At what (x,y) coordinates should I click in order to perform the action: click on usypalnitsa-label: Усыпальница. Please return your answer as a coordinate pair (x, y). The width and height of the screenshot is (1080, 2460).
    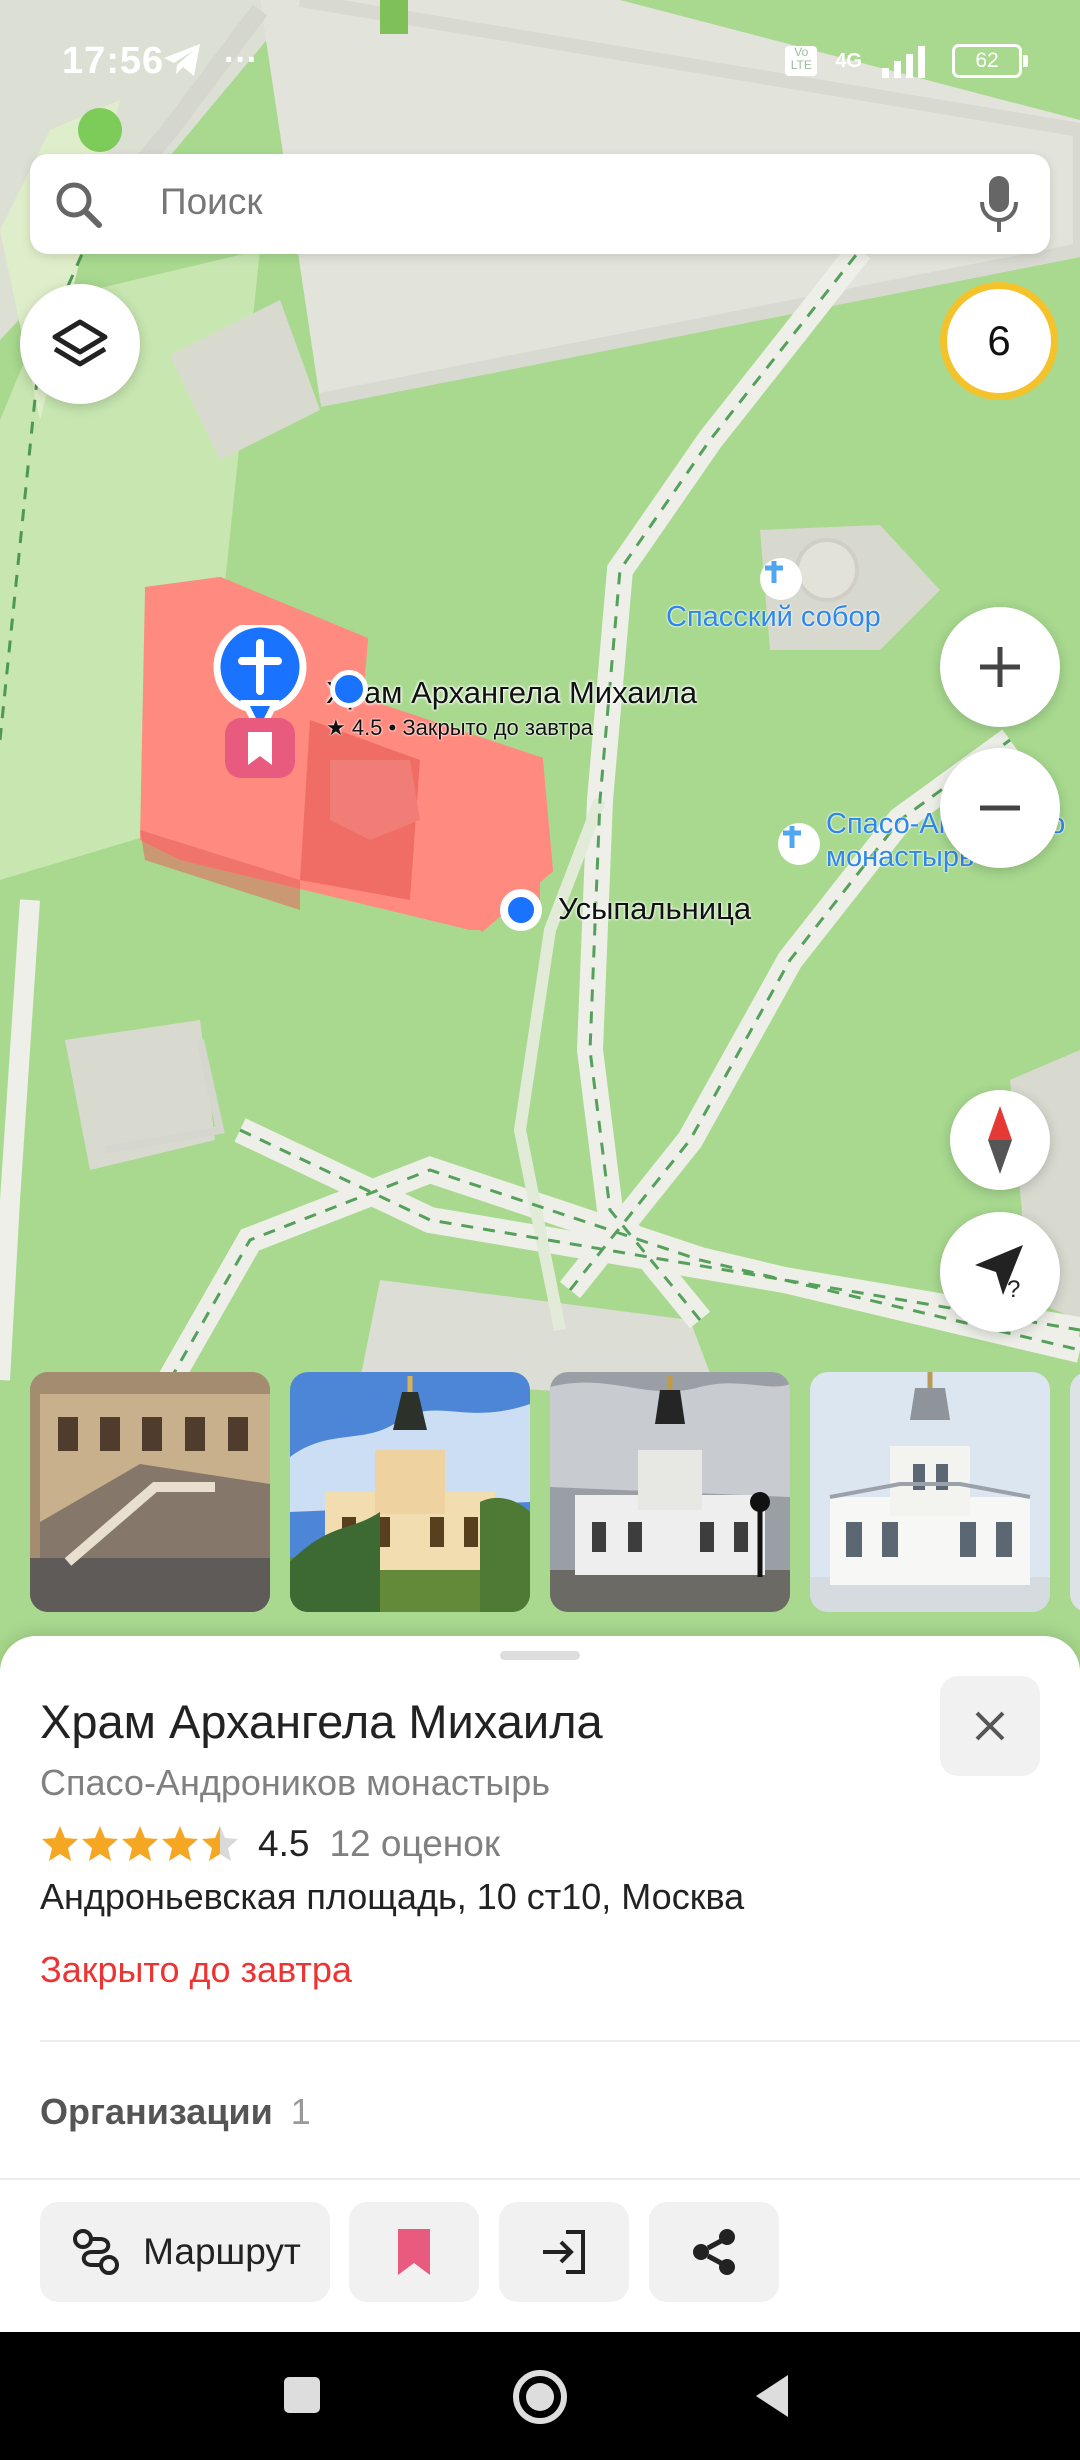
    Looking at the image, I should click on (655, 908).